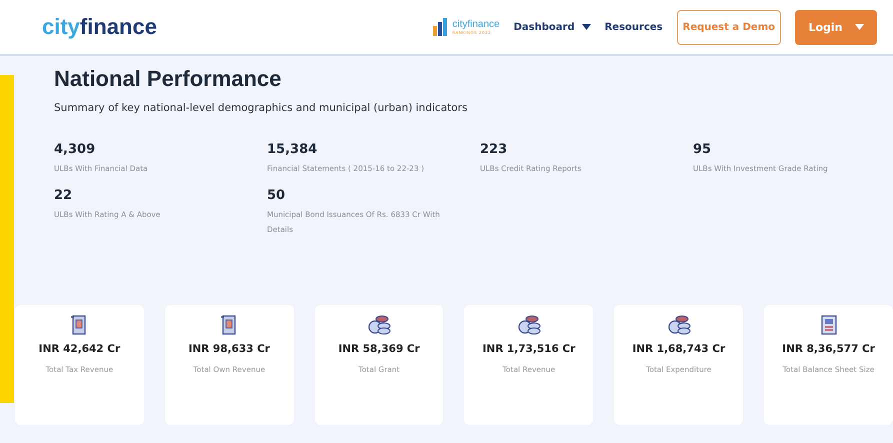 The image size is (893, 443). What do you see at coordinates (292, 149) in the screenshot?
I see `stat-value: 15,384` at bounding box center [292, 149].